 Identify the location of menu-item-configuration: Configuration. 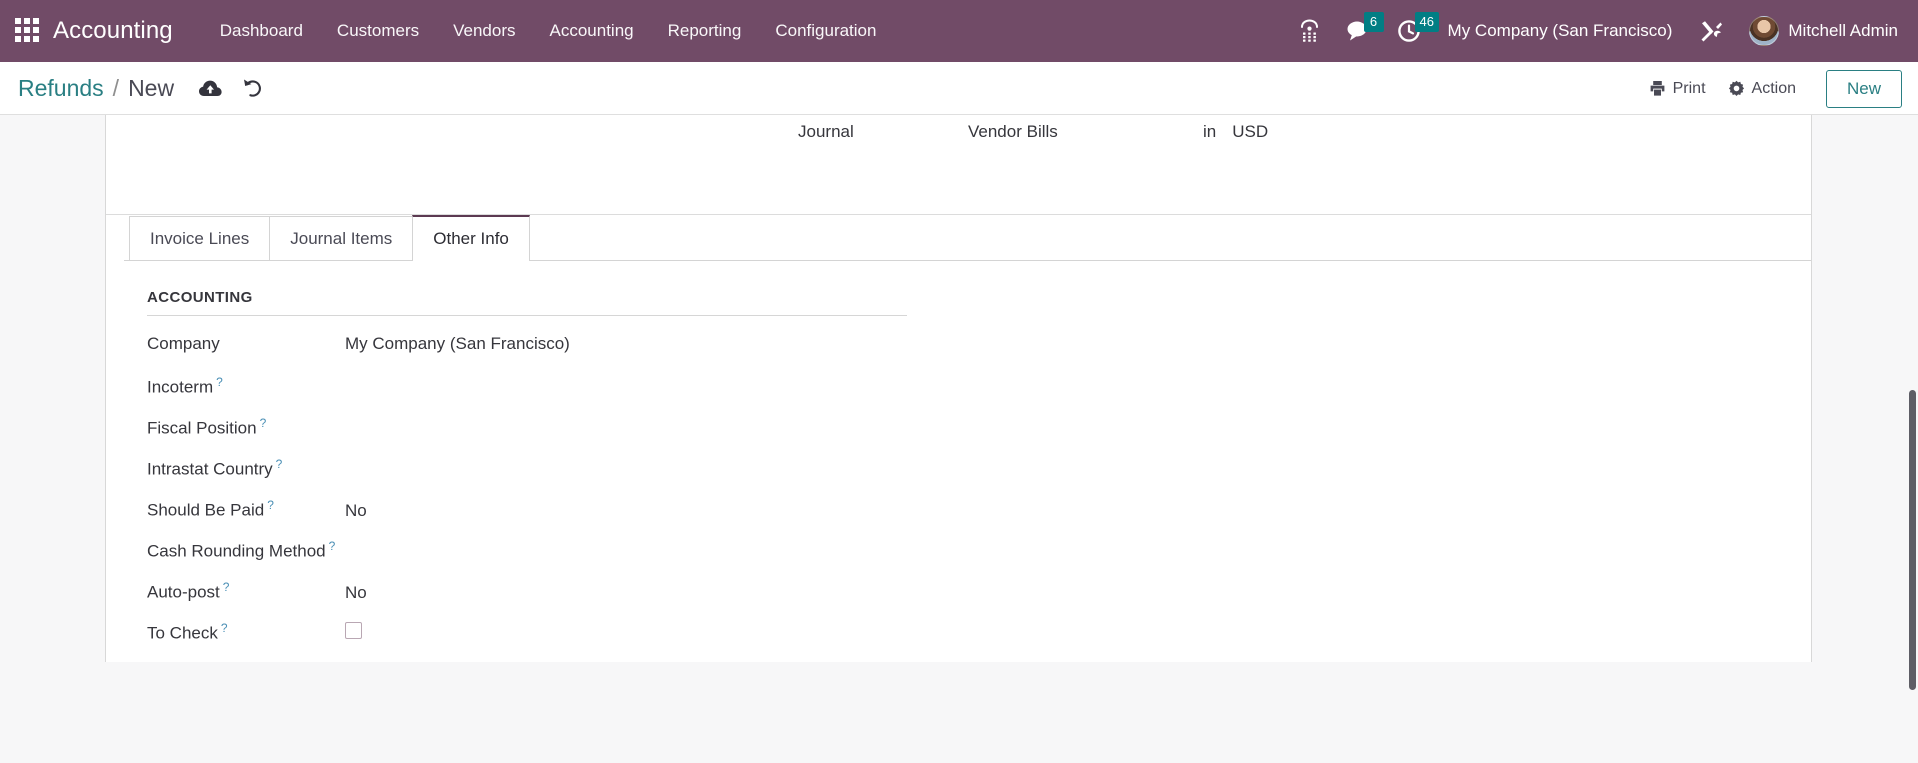
(825, 31).